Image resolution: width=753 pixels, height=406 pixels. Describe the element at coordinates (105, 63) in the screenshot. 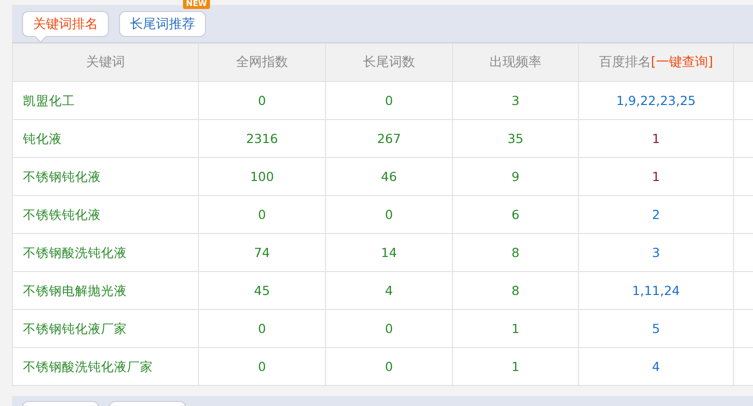

I see `column-header: 关键词` at that location.